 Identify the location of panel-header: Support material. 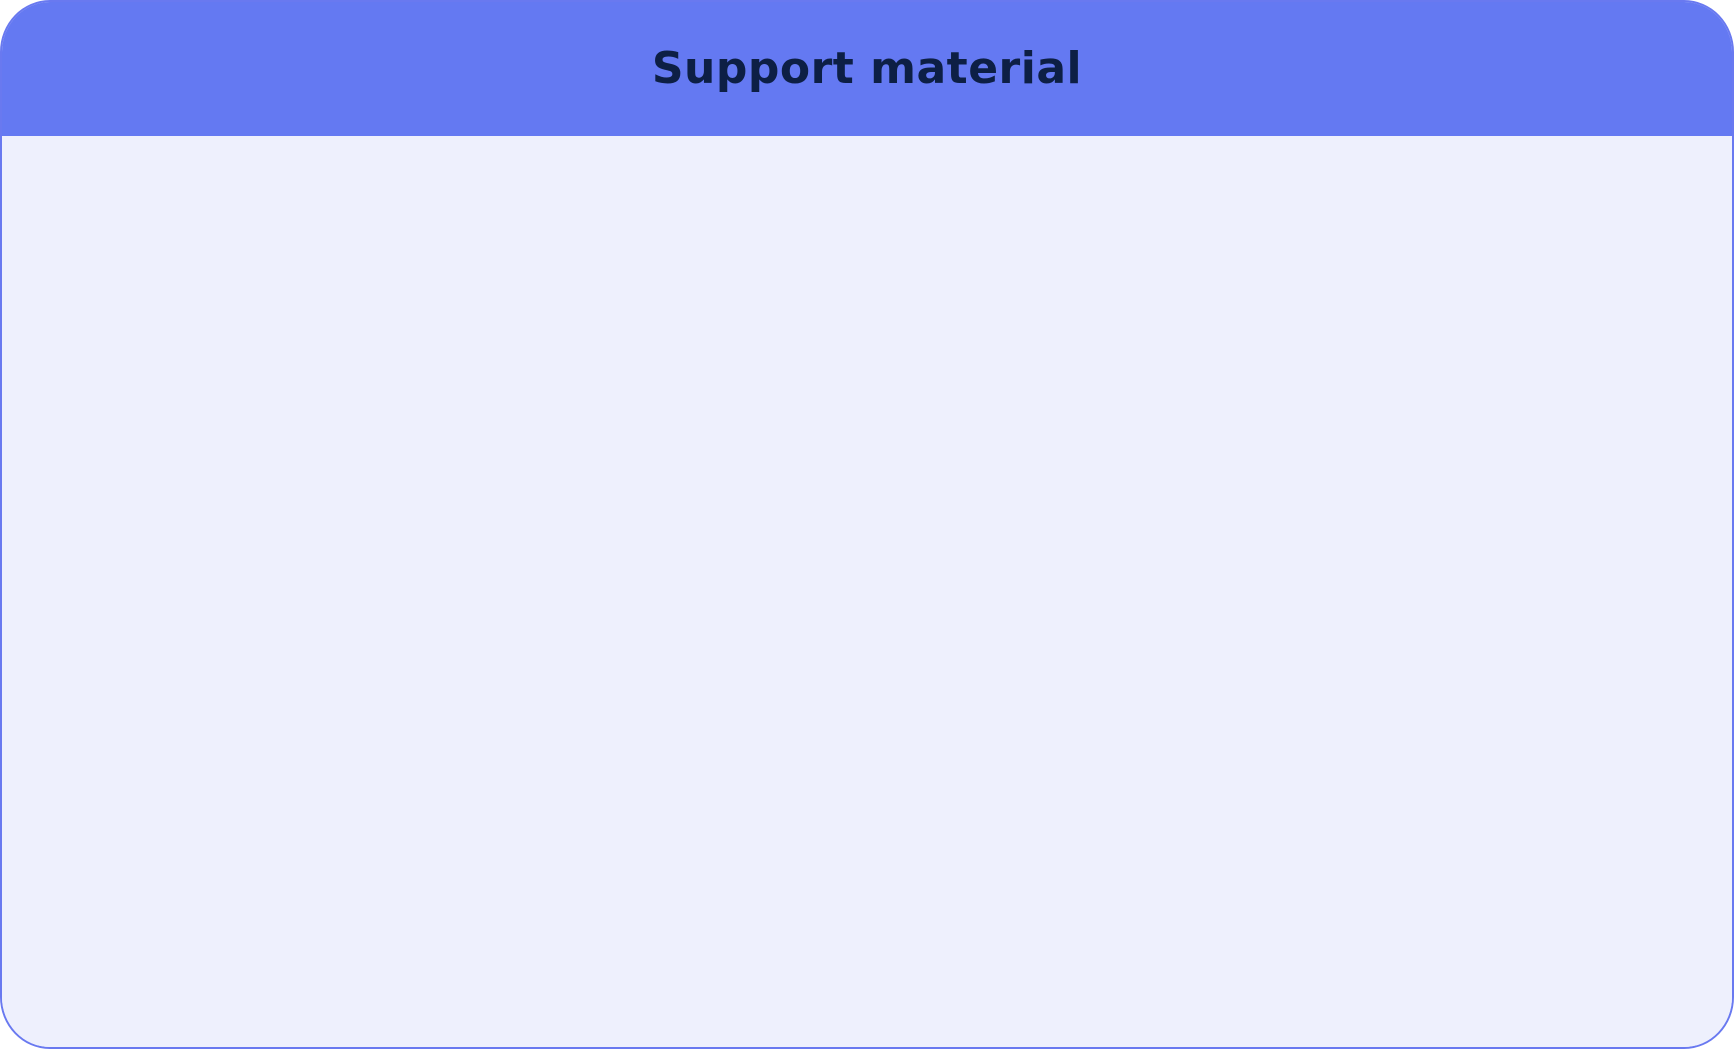
(867, 69).